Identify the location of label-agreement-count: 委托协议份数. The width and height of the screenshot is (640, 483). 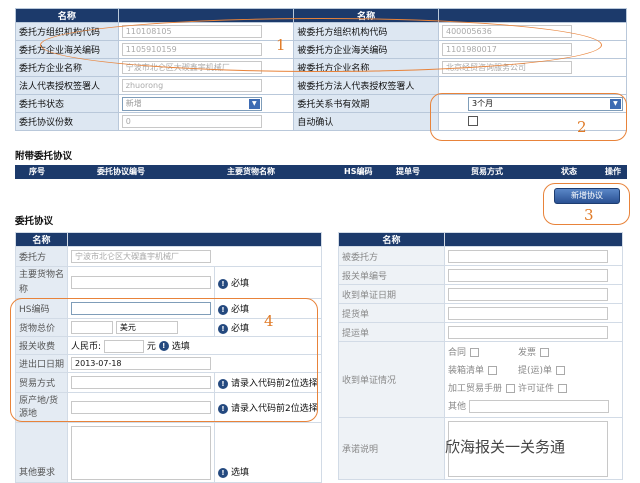
(67, 121).